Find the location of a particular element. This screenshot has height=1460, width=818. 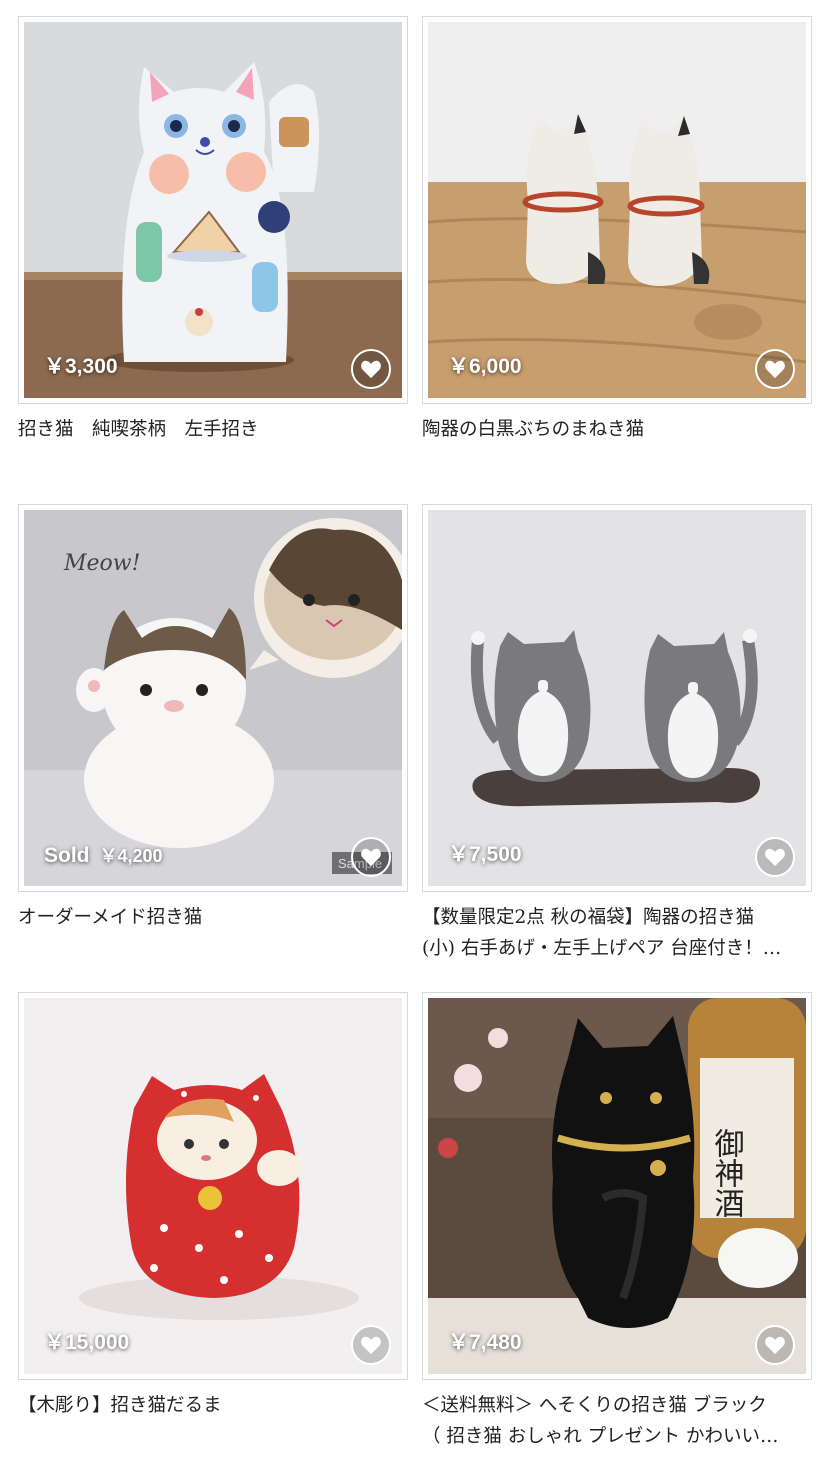

price-text: ￥7,500 is located at coordinates (485, 854).